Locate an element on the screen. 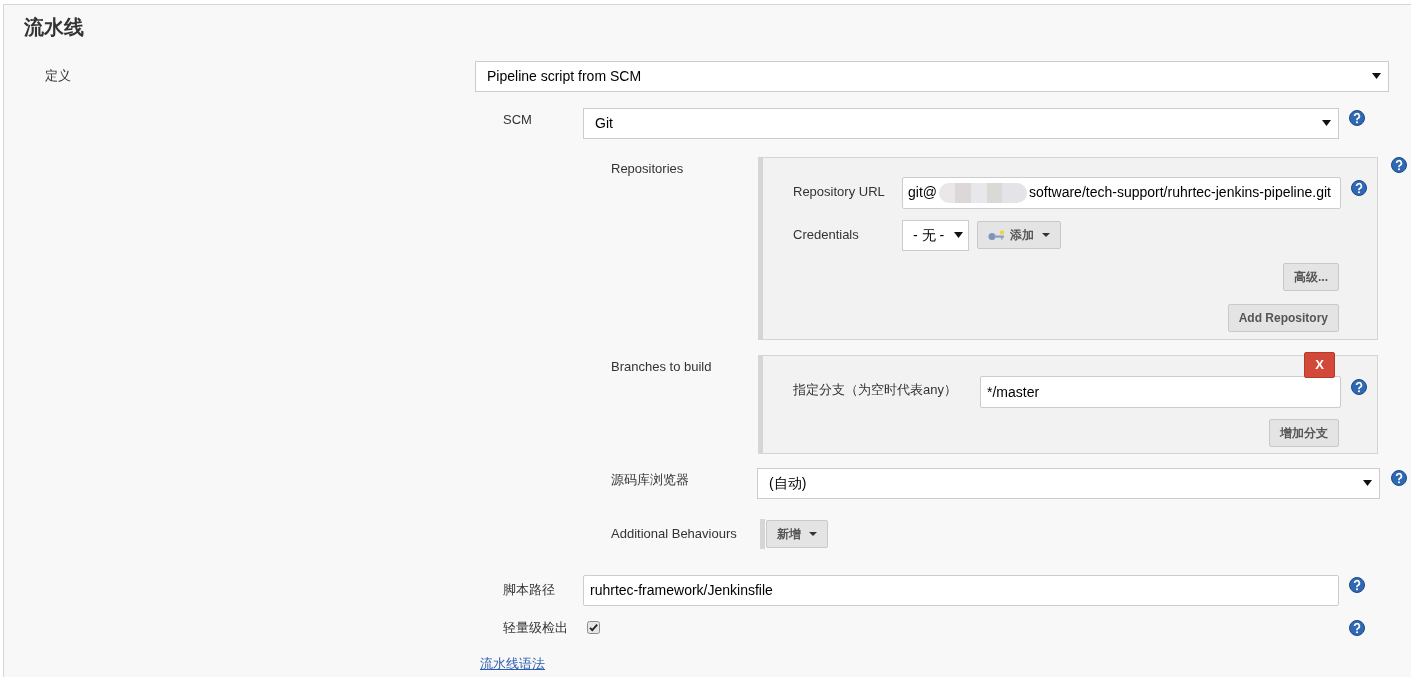 The height and width of the screenshot is (677, 1411). delete-button: X is located at coordinates (1319, 364).